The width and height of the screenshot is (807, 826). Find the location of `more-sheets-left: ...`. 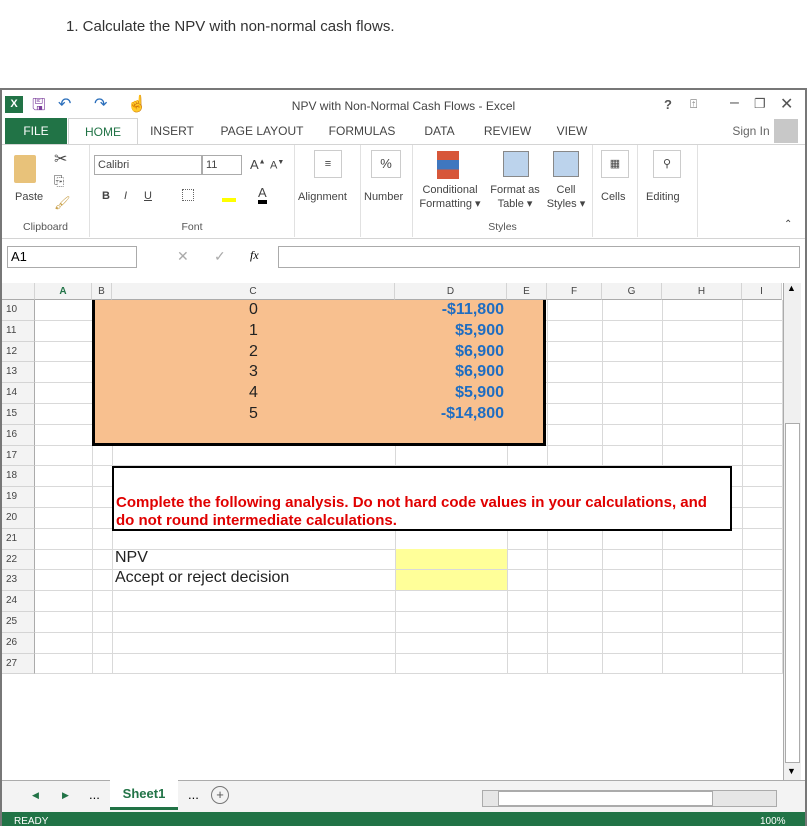

more-sheets-left: ... is located at coordinates (94, 794).